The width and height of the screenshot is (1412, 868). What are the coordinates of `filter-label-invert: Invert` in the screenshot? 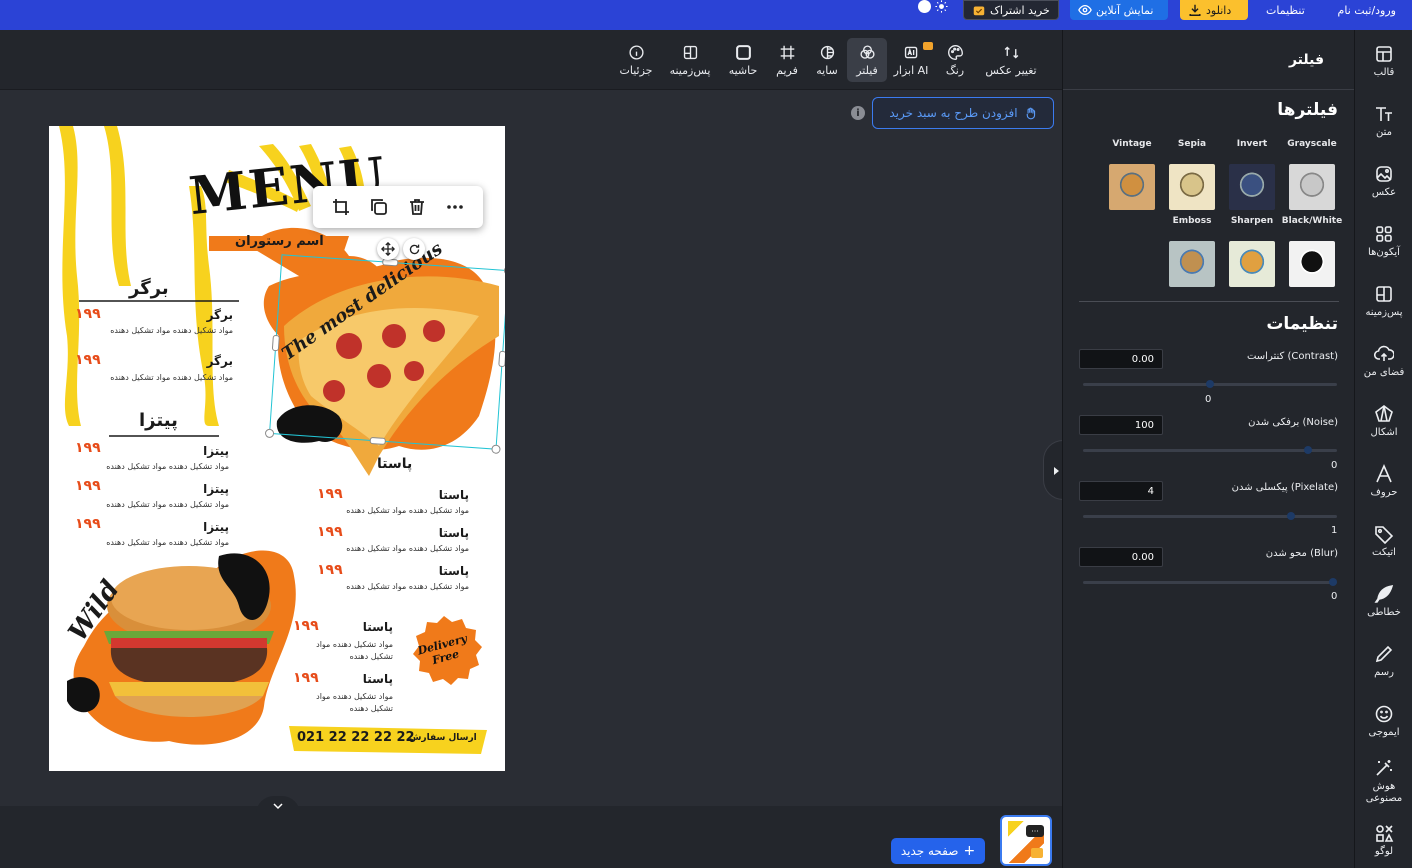 It's located at (1252, 144).